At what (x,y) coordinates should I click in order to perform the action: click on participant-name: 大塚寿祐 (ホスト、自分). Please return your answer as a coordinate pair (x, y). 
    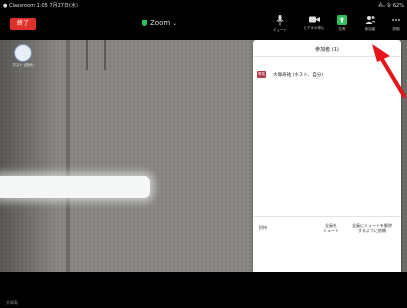
    Looking at the image, I should click on (298, 75).